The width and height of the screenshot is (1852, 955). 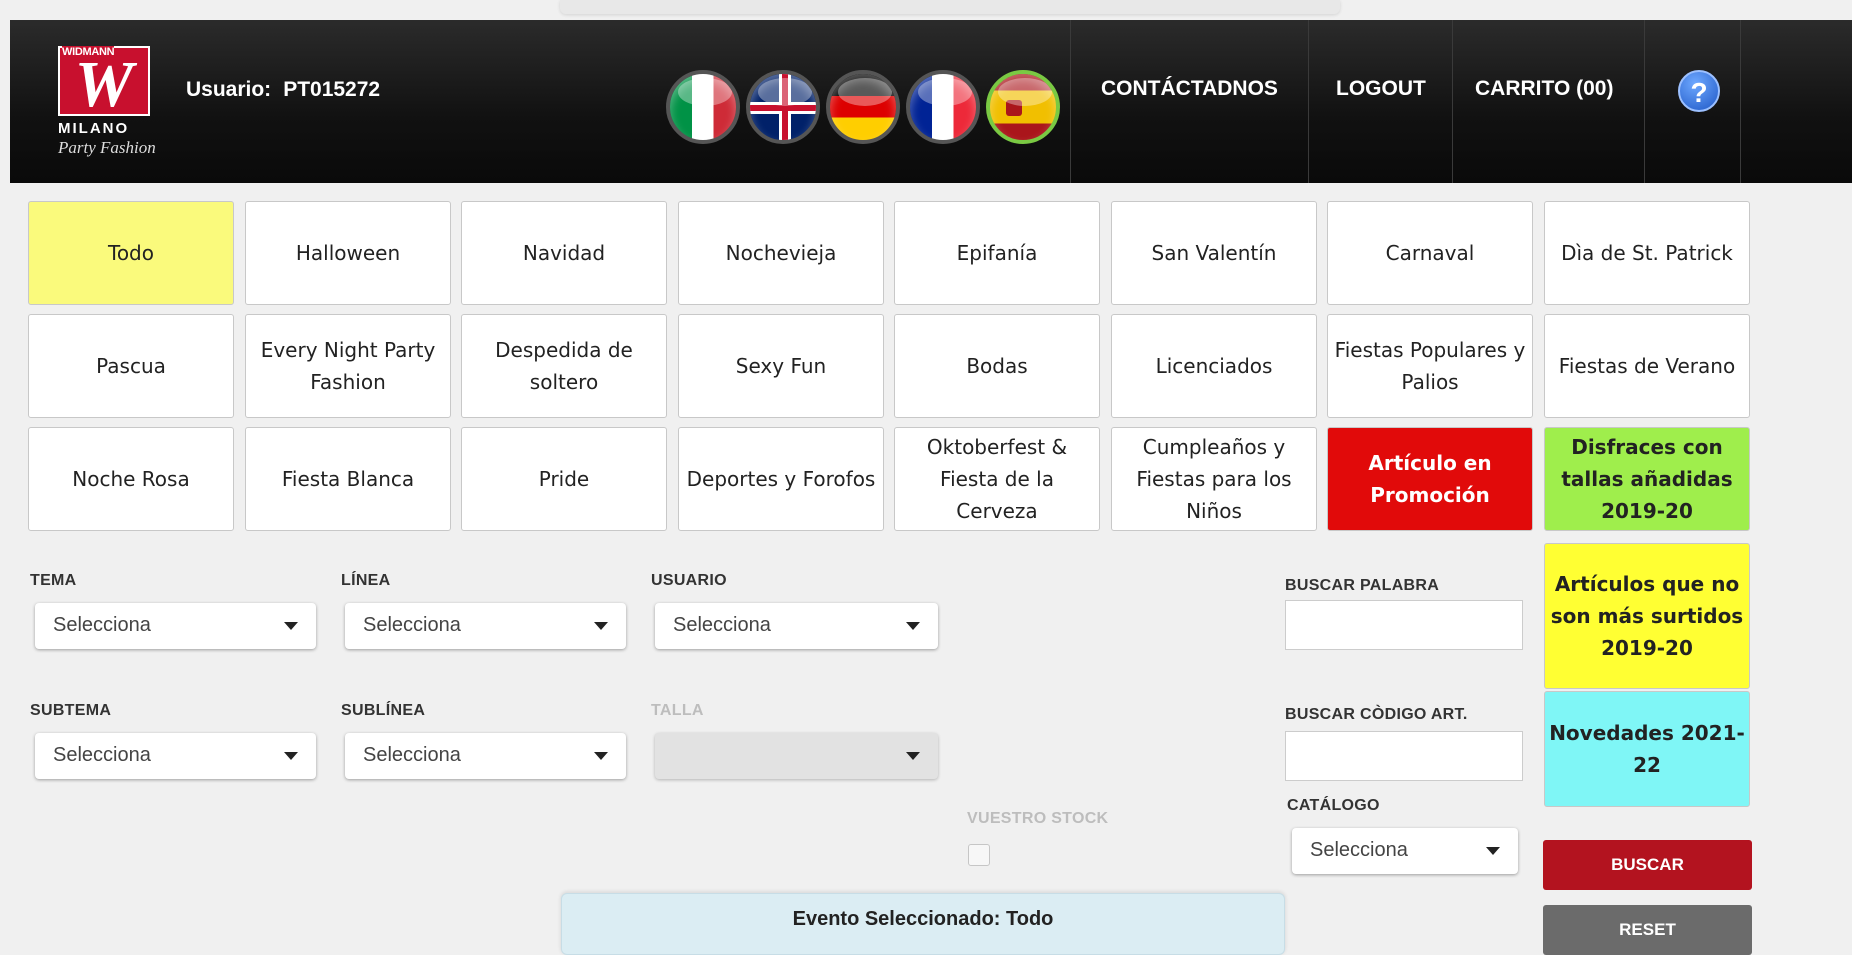 I want to click on event-tile-oktoberfest: Oktoberfest & Fiesta de la Cerveza, so click(x=997, y=479).